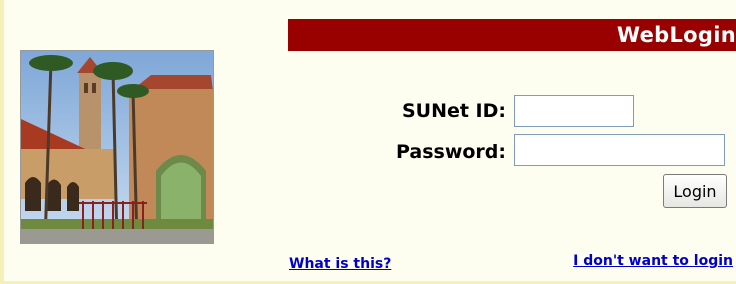 The height and width of the screenshot is (284, 736). I want to click on weblogin-banner: WebLogin, so click(512, 35).